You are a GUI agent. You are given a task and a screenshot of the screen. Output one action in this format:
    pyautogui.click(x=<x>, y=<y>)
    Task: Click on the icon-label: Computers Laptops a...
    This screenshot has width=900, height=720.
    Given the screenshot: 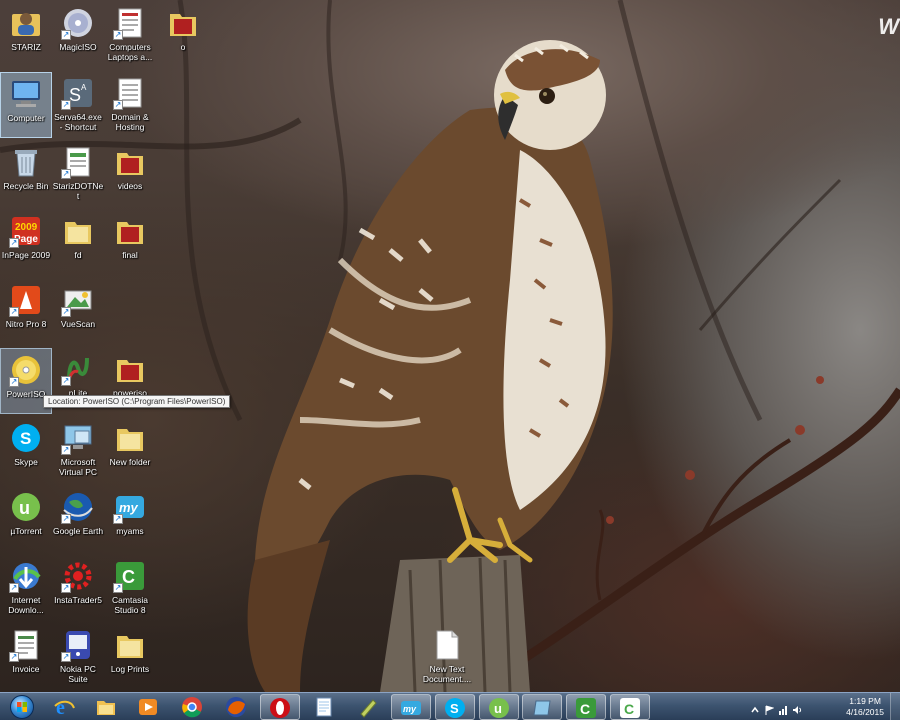 What is the action you would take?
    pyautogui.click(x=130, y=52)
    